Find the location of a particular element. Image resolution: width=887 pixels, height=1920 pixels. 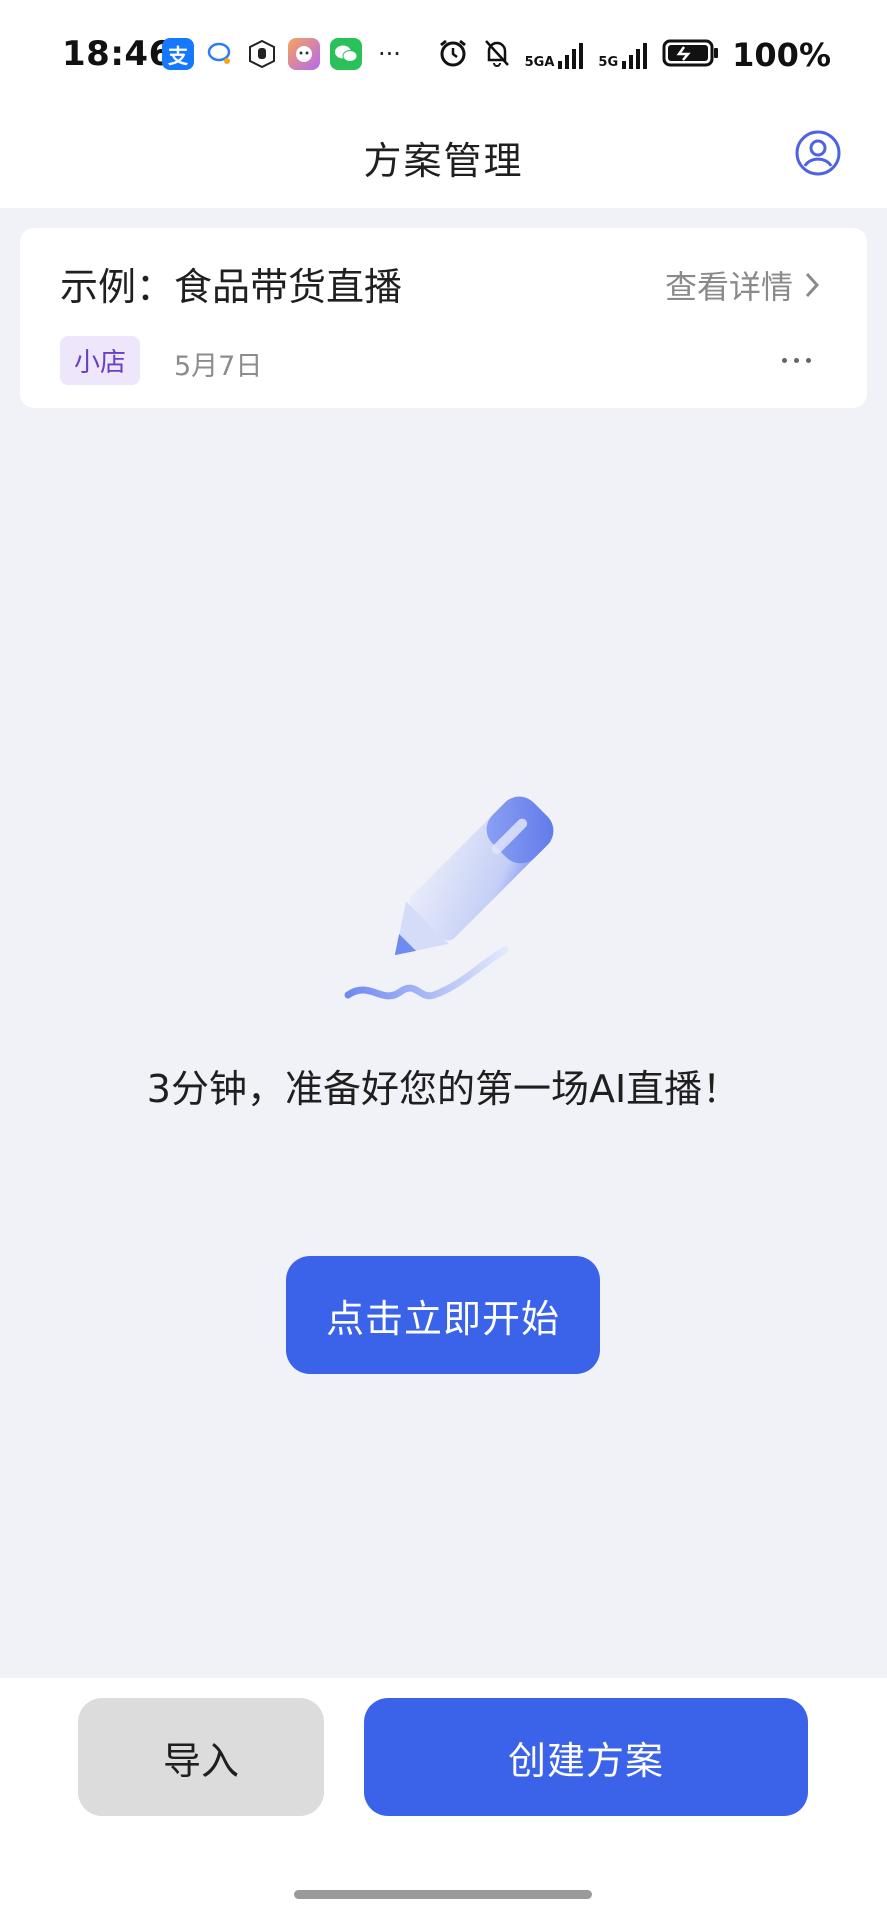

status-time: 18:46 is located at coordinates (117, 54).